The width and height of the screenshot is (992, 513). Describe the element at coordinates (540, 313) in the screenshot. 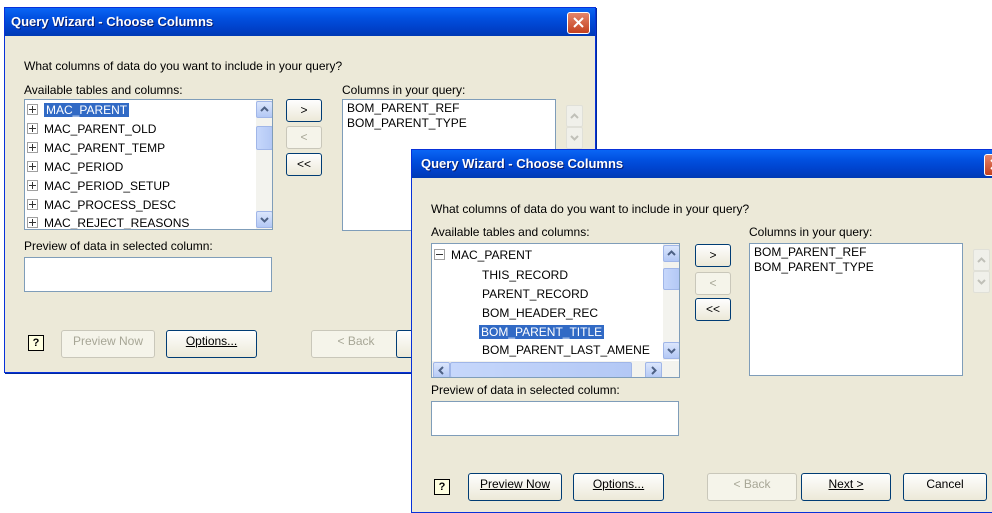

I see `tree-item: BOM_HEADER_REC` at that location.